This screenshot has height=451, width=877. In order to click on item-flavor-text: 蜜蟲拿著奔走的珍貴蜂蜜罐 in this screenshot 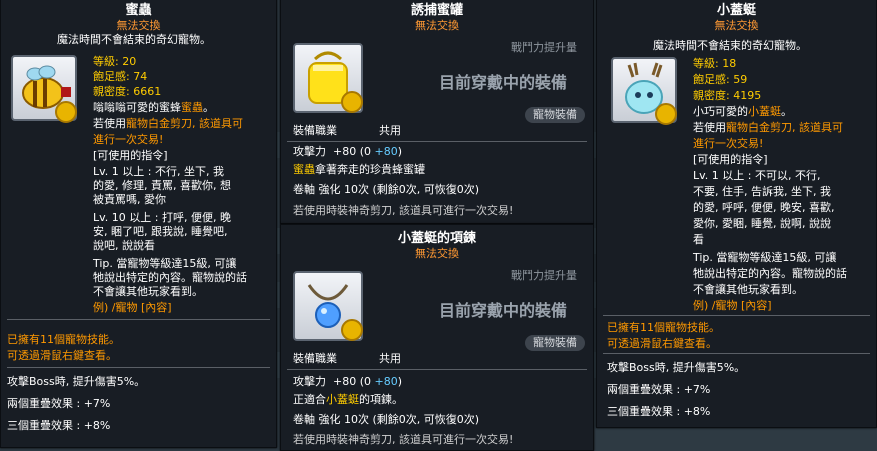, I will do `click(359, 169)`.